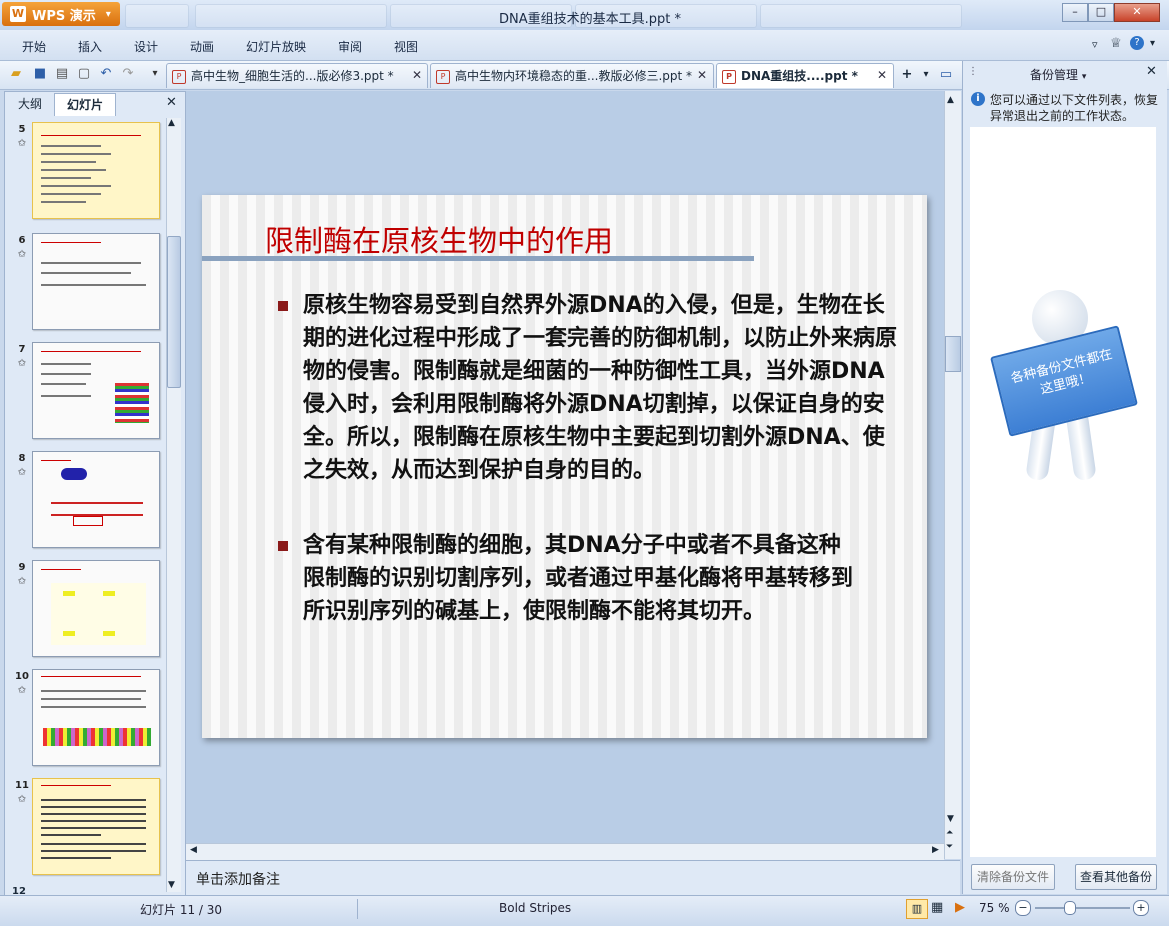 Image resolution: width=1169 pixels, height=926 pixels. Describe the element at coordinates (1063, 492) in the screenshot. I see `backup-file-list` at that location.